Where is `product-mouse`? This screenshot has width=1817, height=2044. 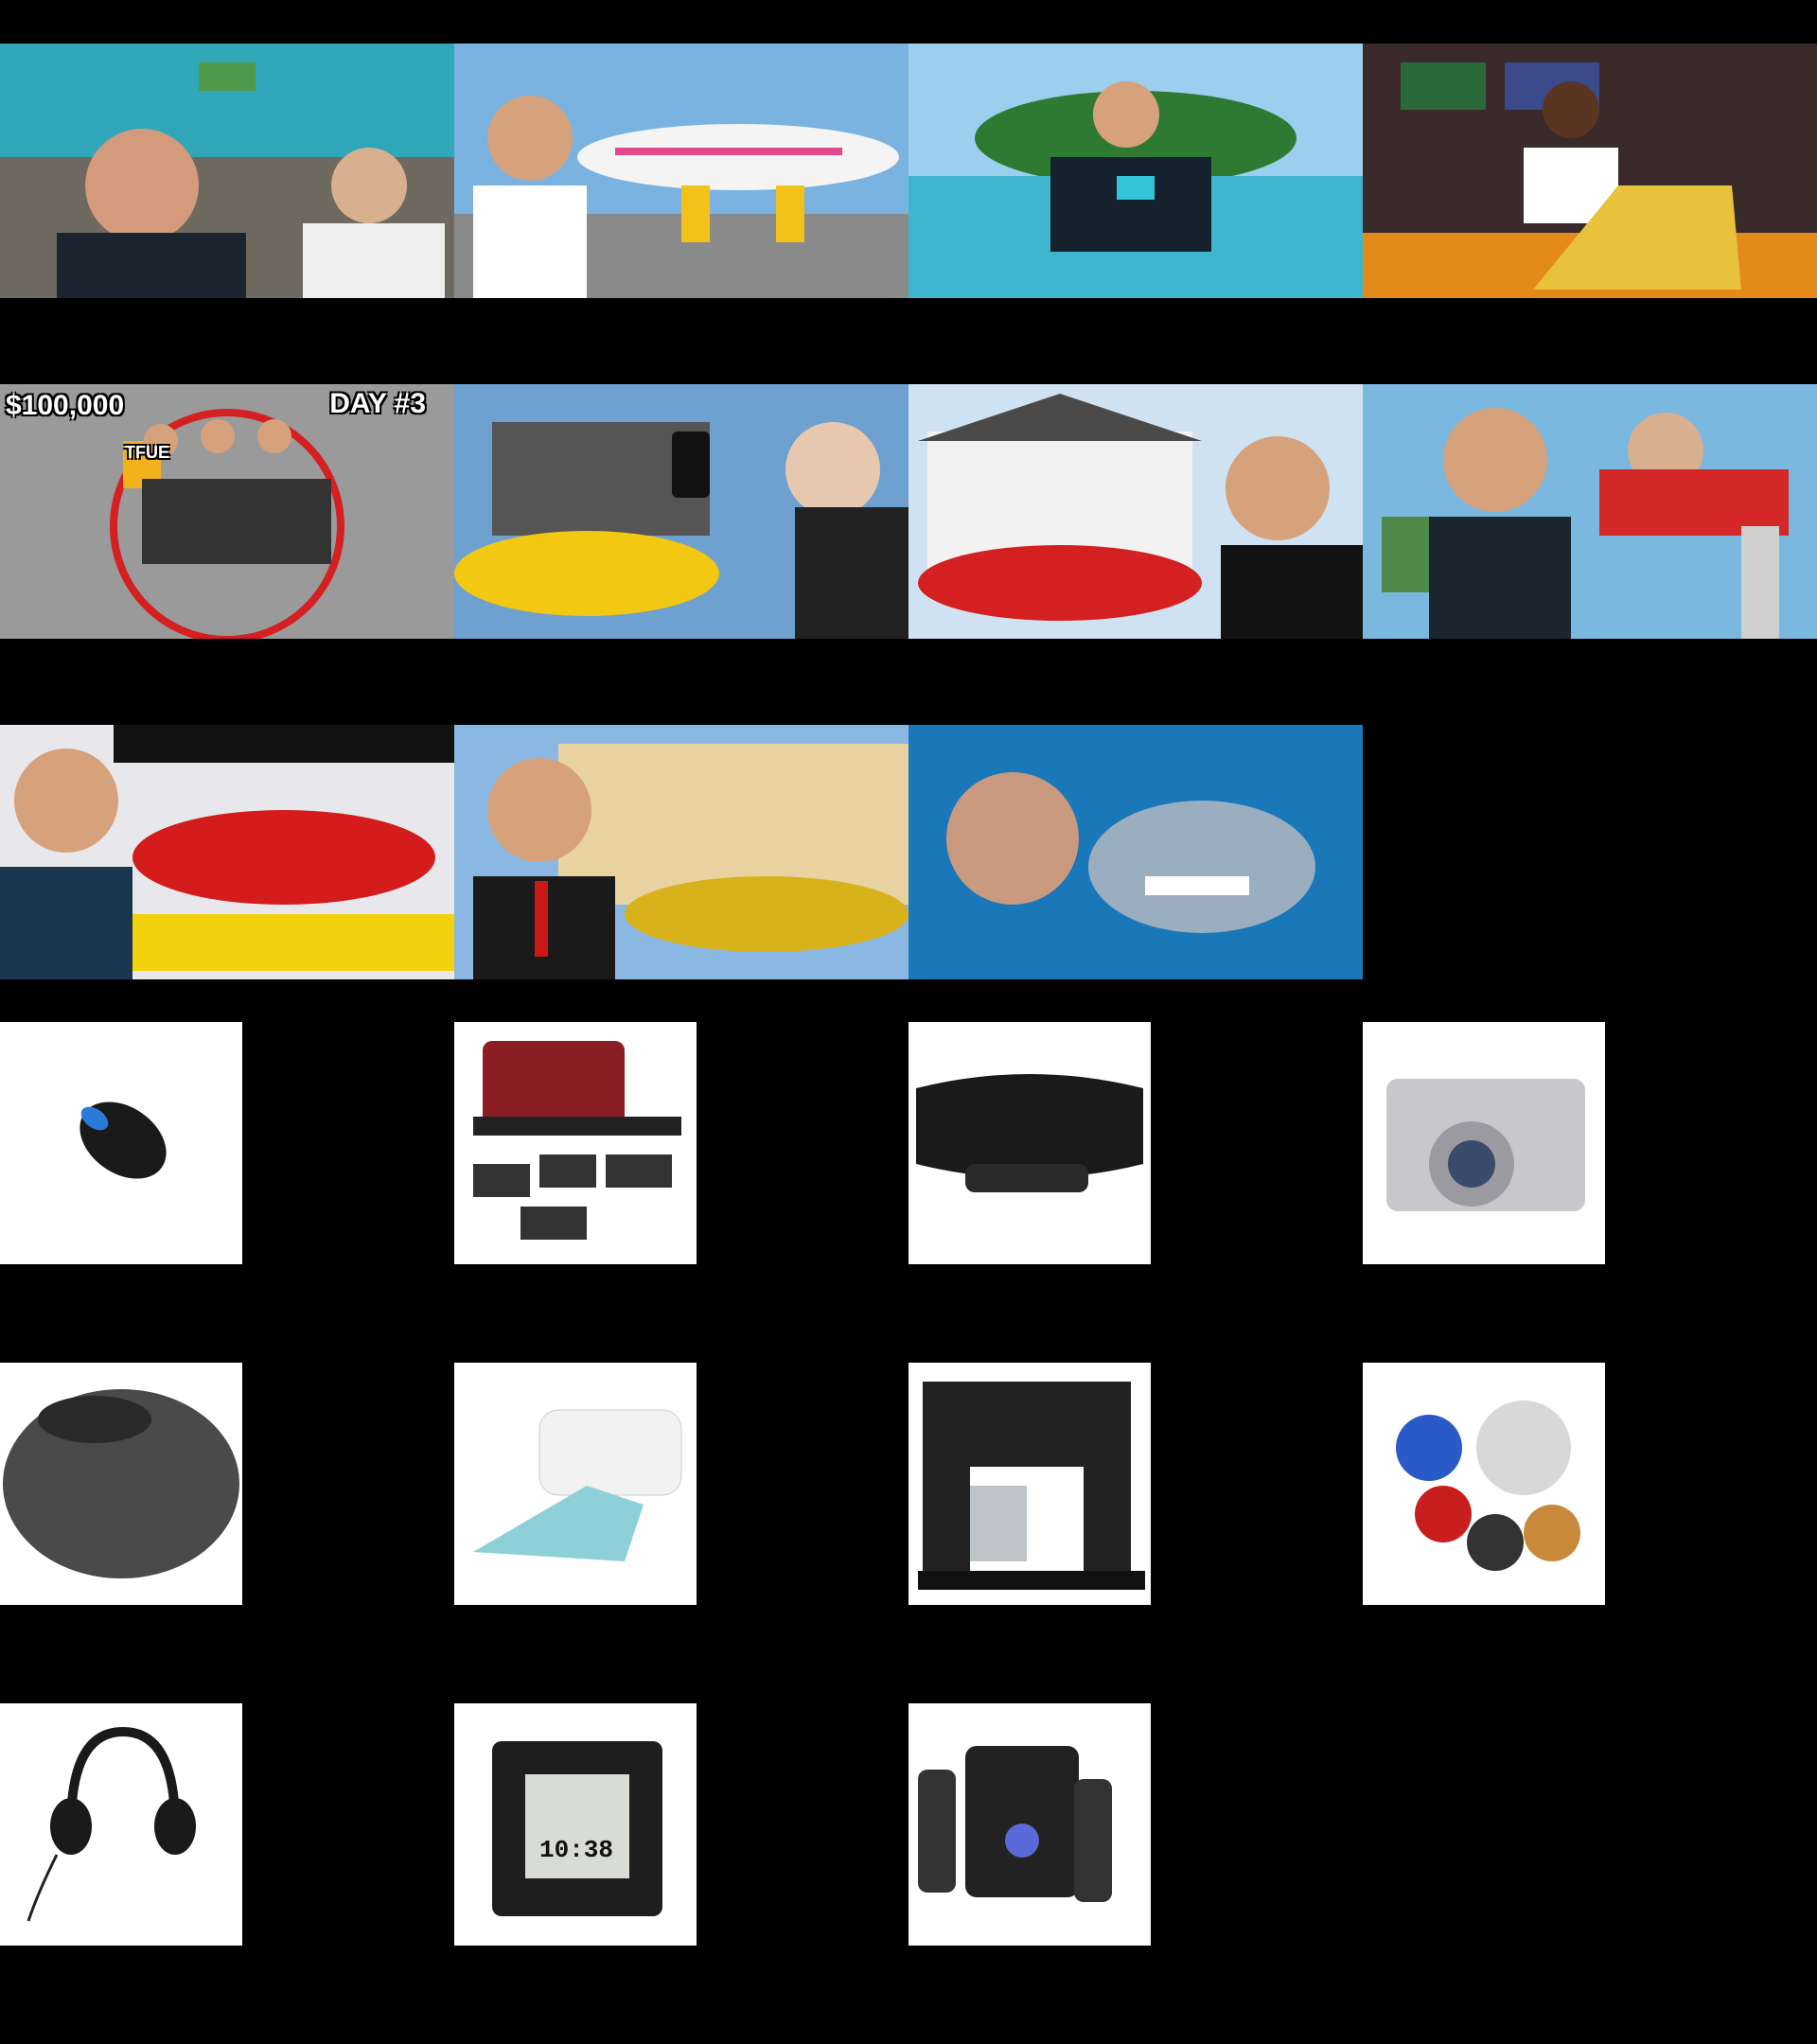
product-mouse is located at coordinates (121, 1143).